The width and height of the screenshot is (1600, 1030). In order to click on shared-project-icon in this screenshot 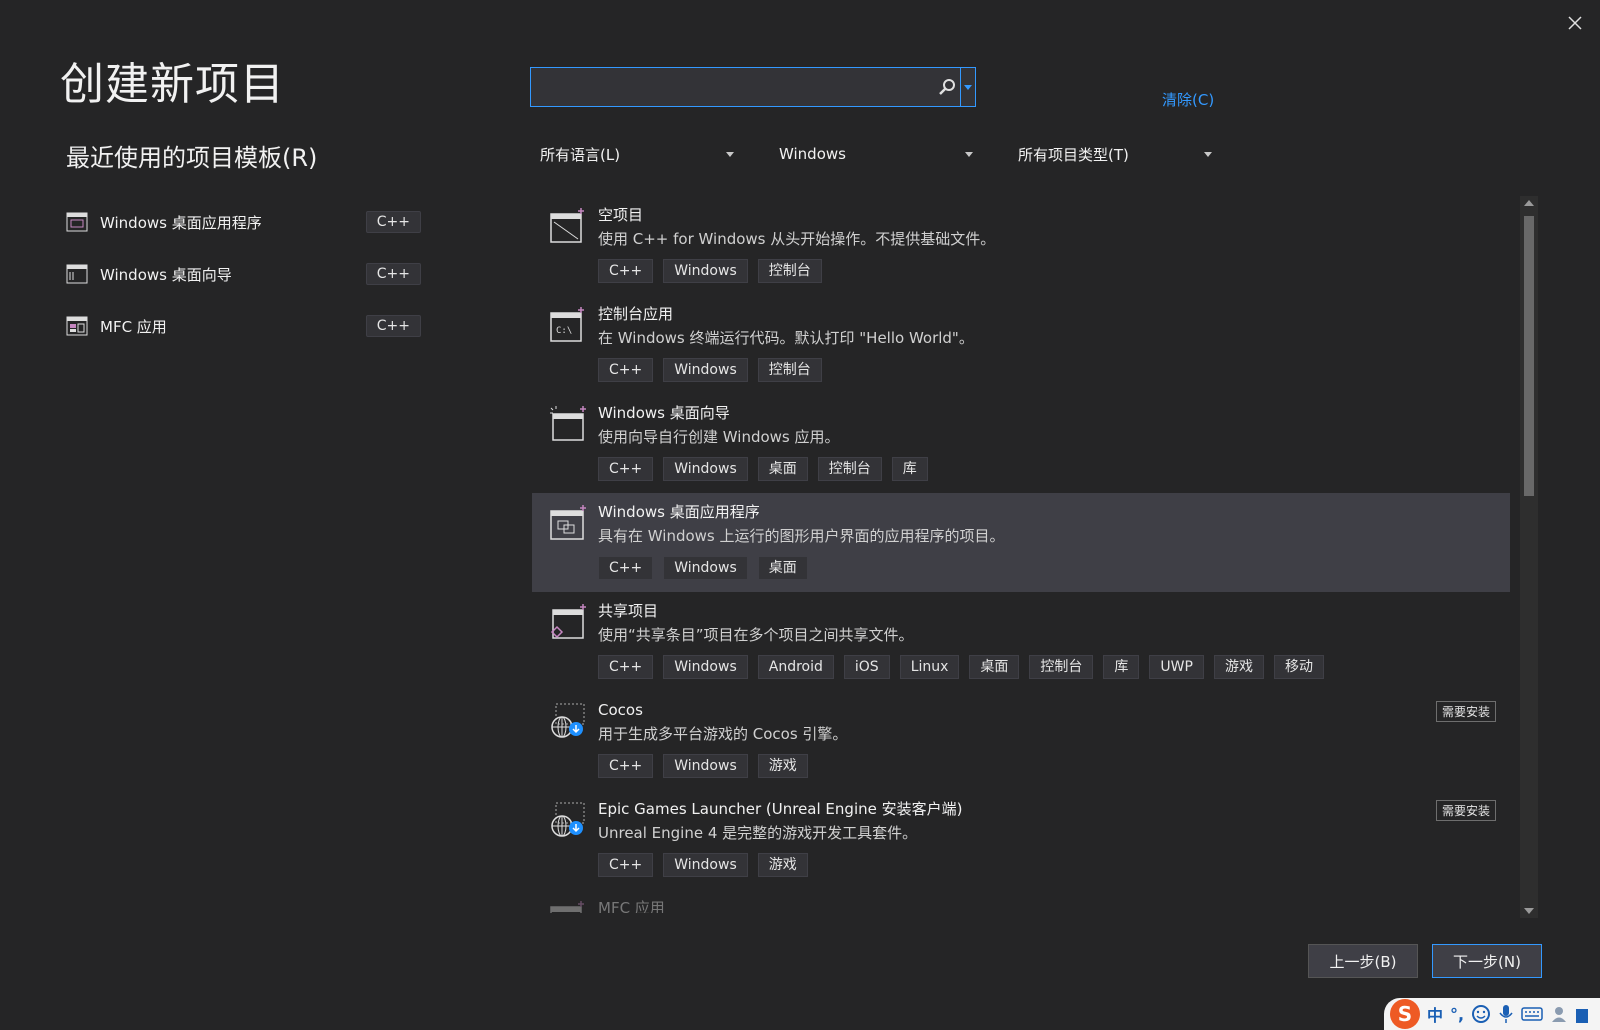, I will do `click(568, 621)`.